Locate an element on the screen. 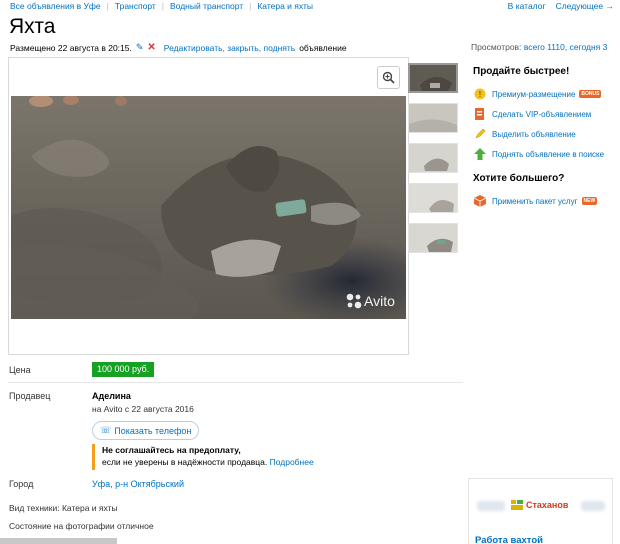 The image size is (620, 544). page-title: Яхта is located at coordinates (32, 26).